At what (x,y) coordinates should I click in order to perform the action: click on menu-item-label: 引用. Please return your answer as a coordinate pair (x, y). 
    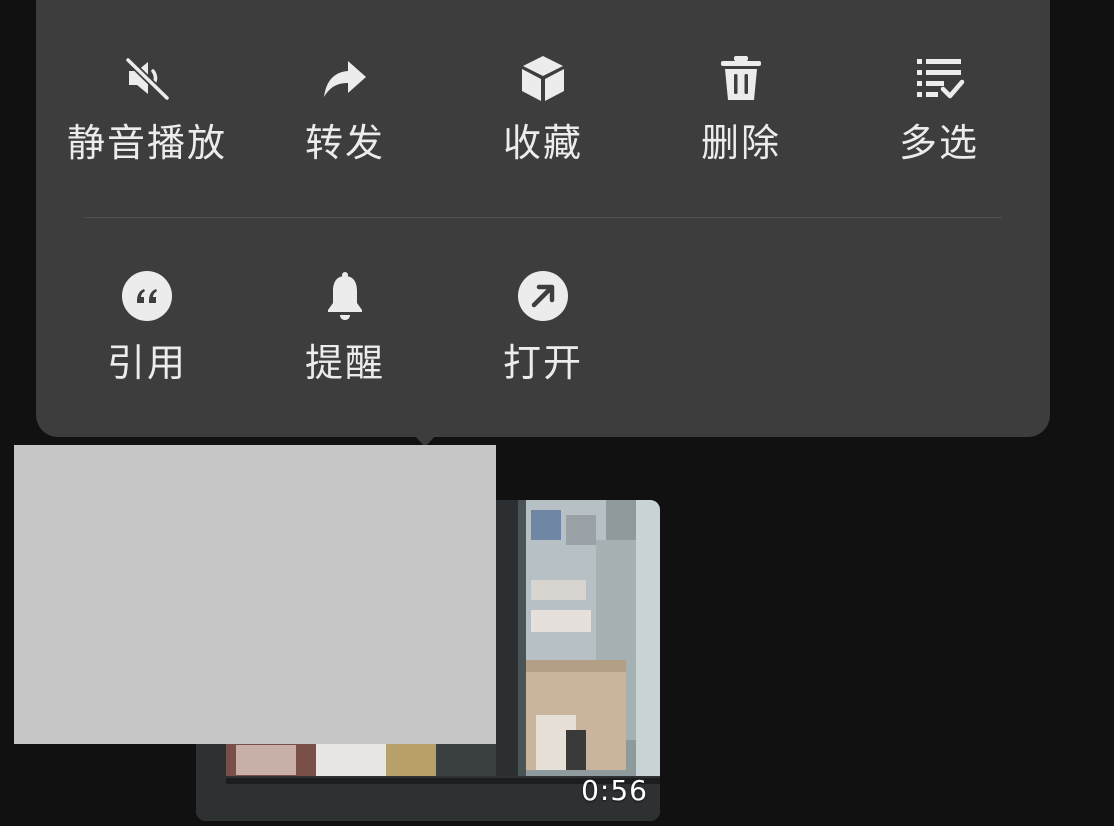
    Looking at the image, I should click on (146, 363).